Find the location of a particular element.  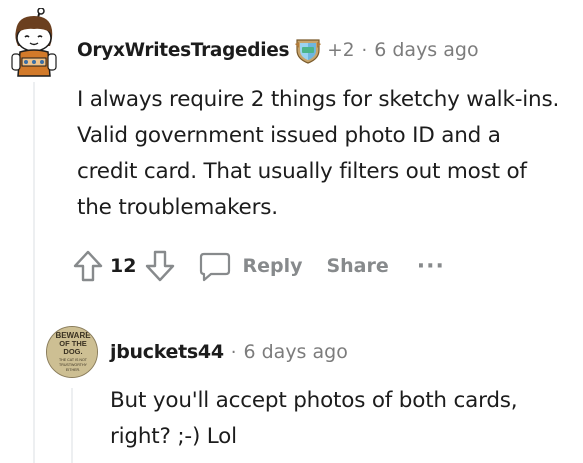

svg-text: EITHER. is located at coordinates (73, 370).